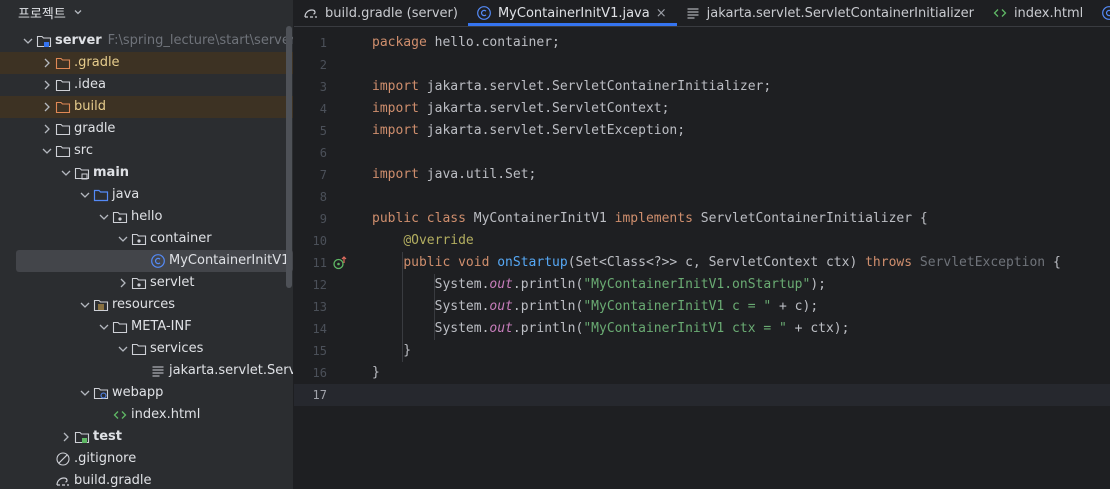 Image resolution: width=1110 pixels, height=489 pixels. I want to click on tree-item-main: main, so click(146, 173).